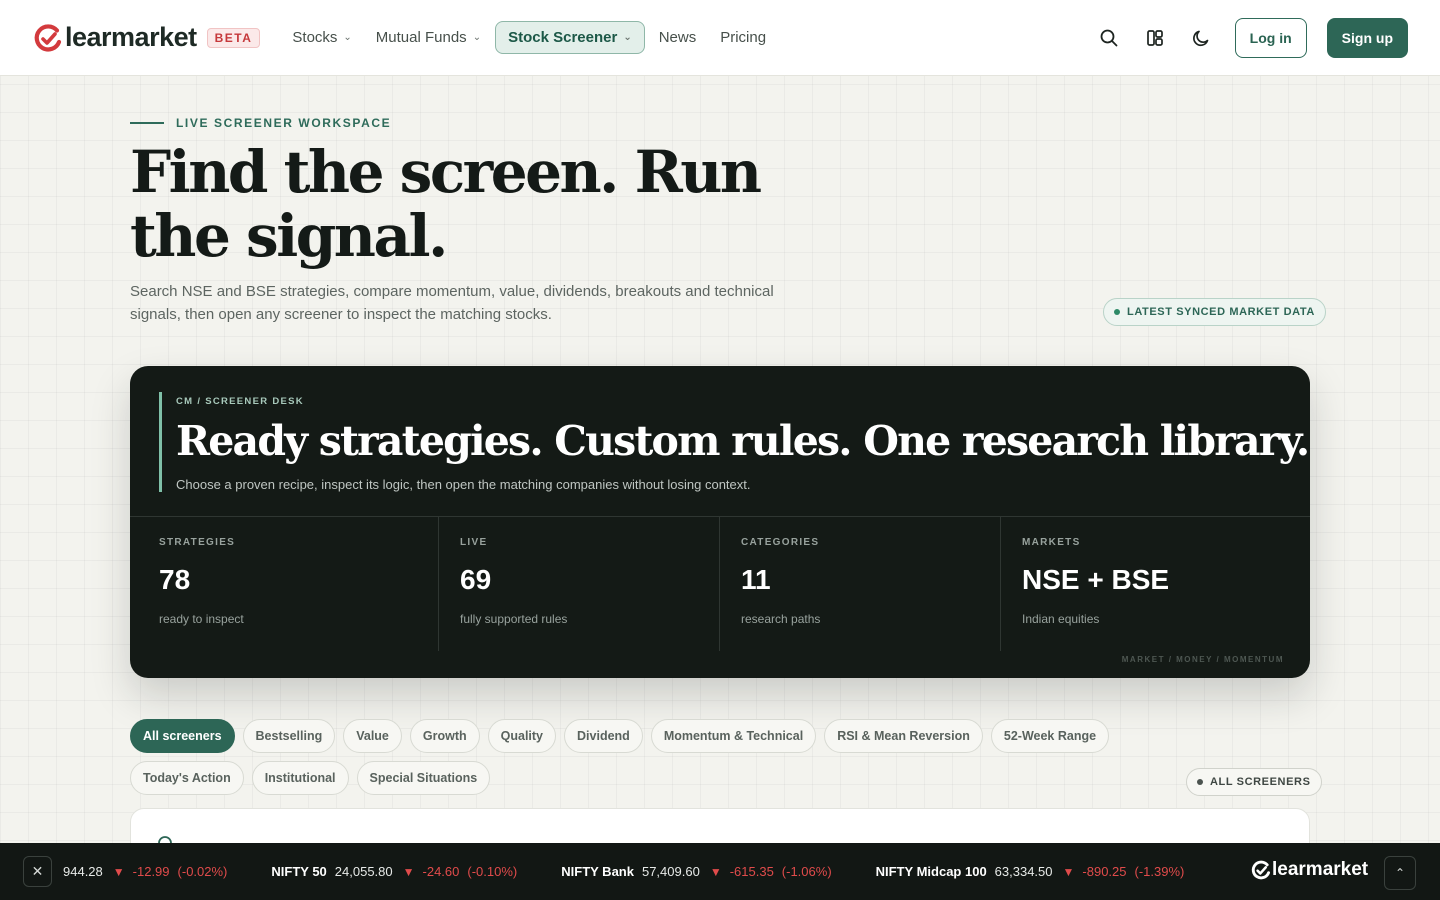 This screenshot has height=900, width=1440. What do you see at coordinates (423, 778) in the screenshot?
I see `filter-chip-special-situations: Special Situations` at bounding box center [423, 778].